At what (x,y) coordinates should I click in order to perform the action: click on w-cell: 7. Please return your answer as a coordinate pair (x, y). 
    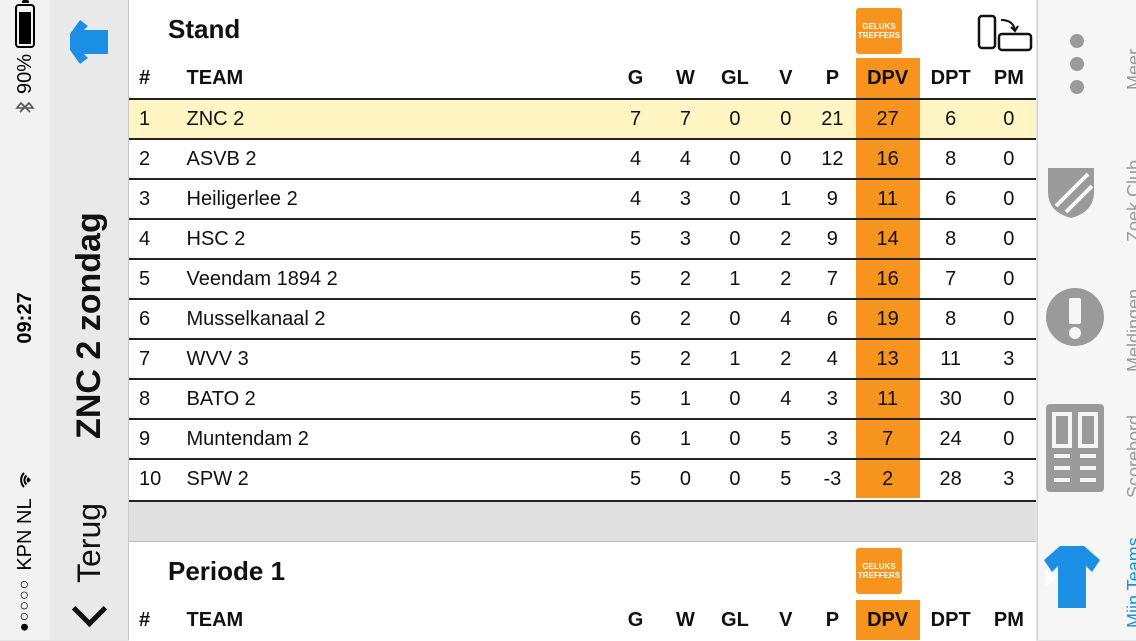
    Looking at the image, I should click on (685, 118).